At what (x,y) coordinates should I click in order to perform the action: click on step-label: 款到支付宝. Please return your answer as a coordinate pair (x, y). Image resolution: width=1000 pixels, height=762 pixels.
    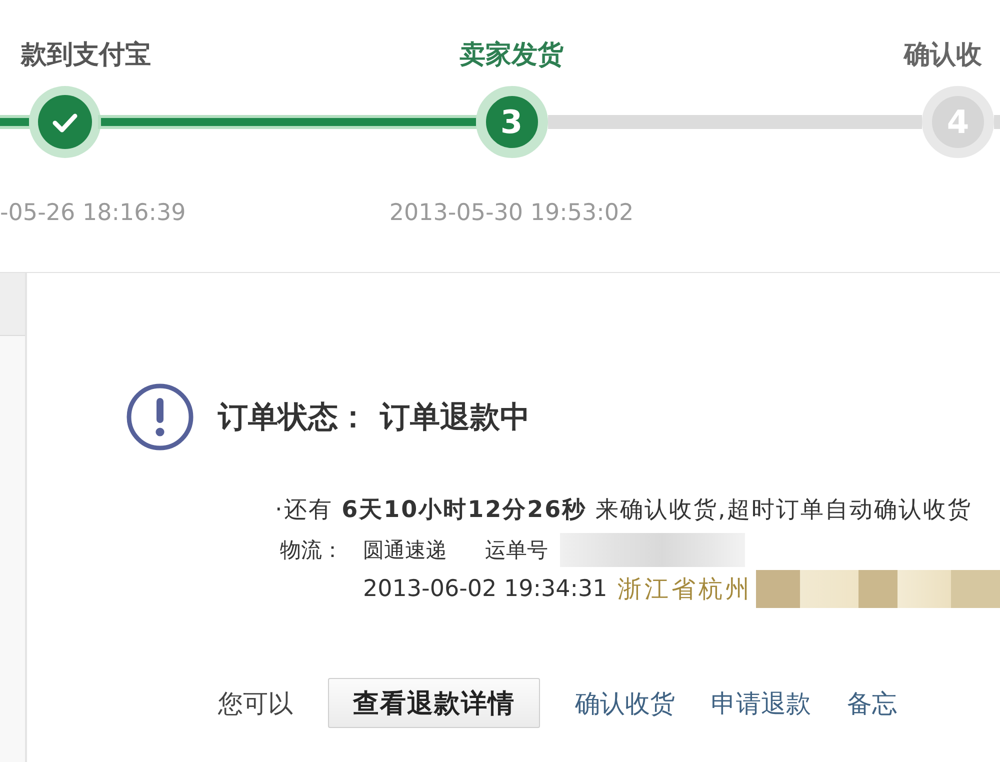
    Looking at the image, I should click on (86, 55).